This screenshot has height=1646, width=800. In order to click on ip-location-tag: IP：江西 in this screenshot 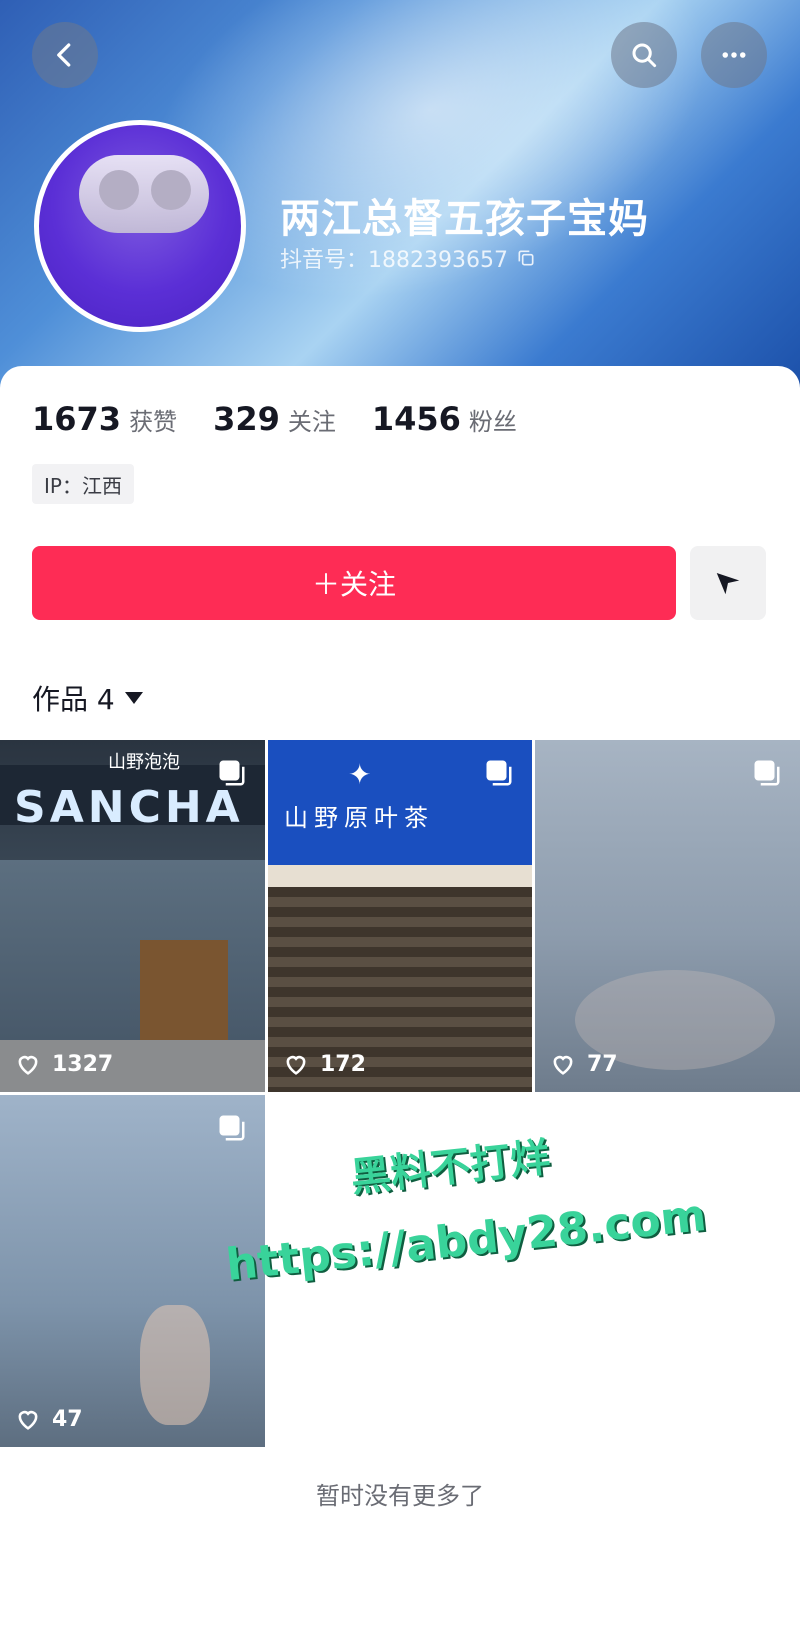, I will do `click(83, 484)`.